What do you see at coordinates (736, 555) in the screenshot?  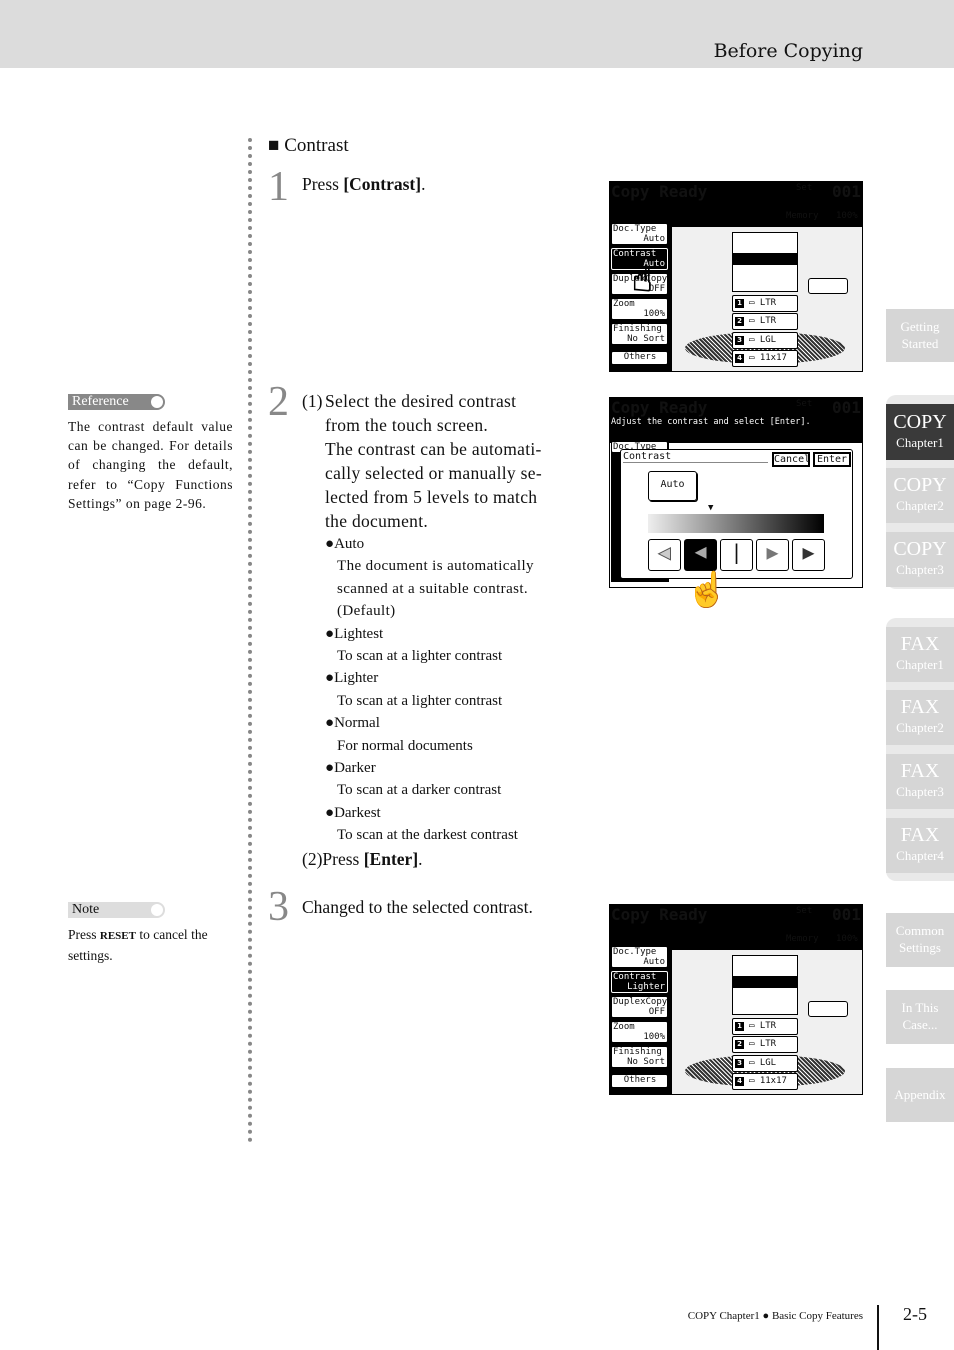 I see `normal-button: |` at bounding box center [736, 555].